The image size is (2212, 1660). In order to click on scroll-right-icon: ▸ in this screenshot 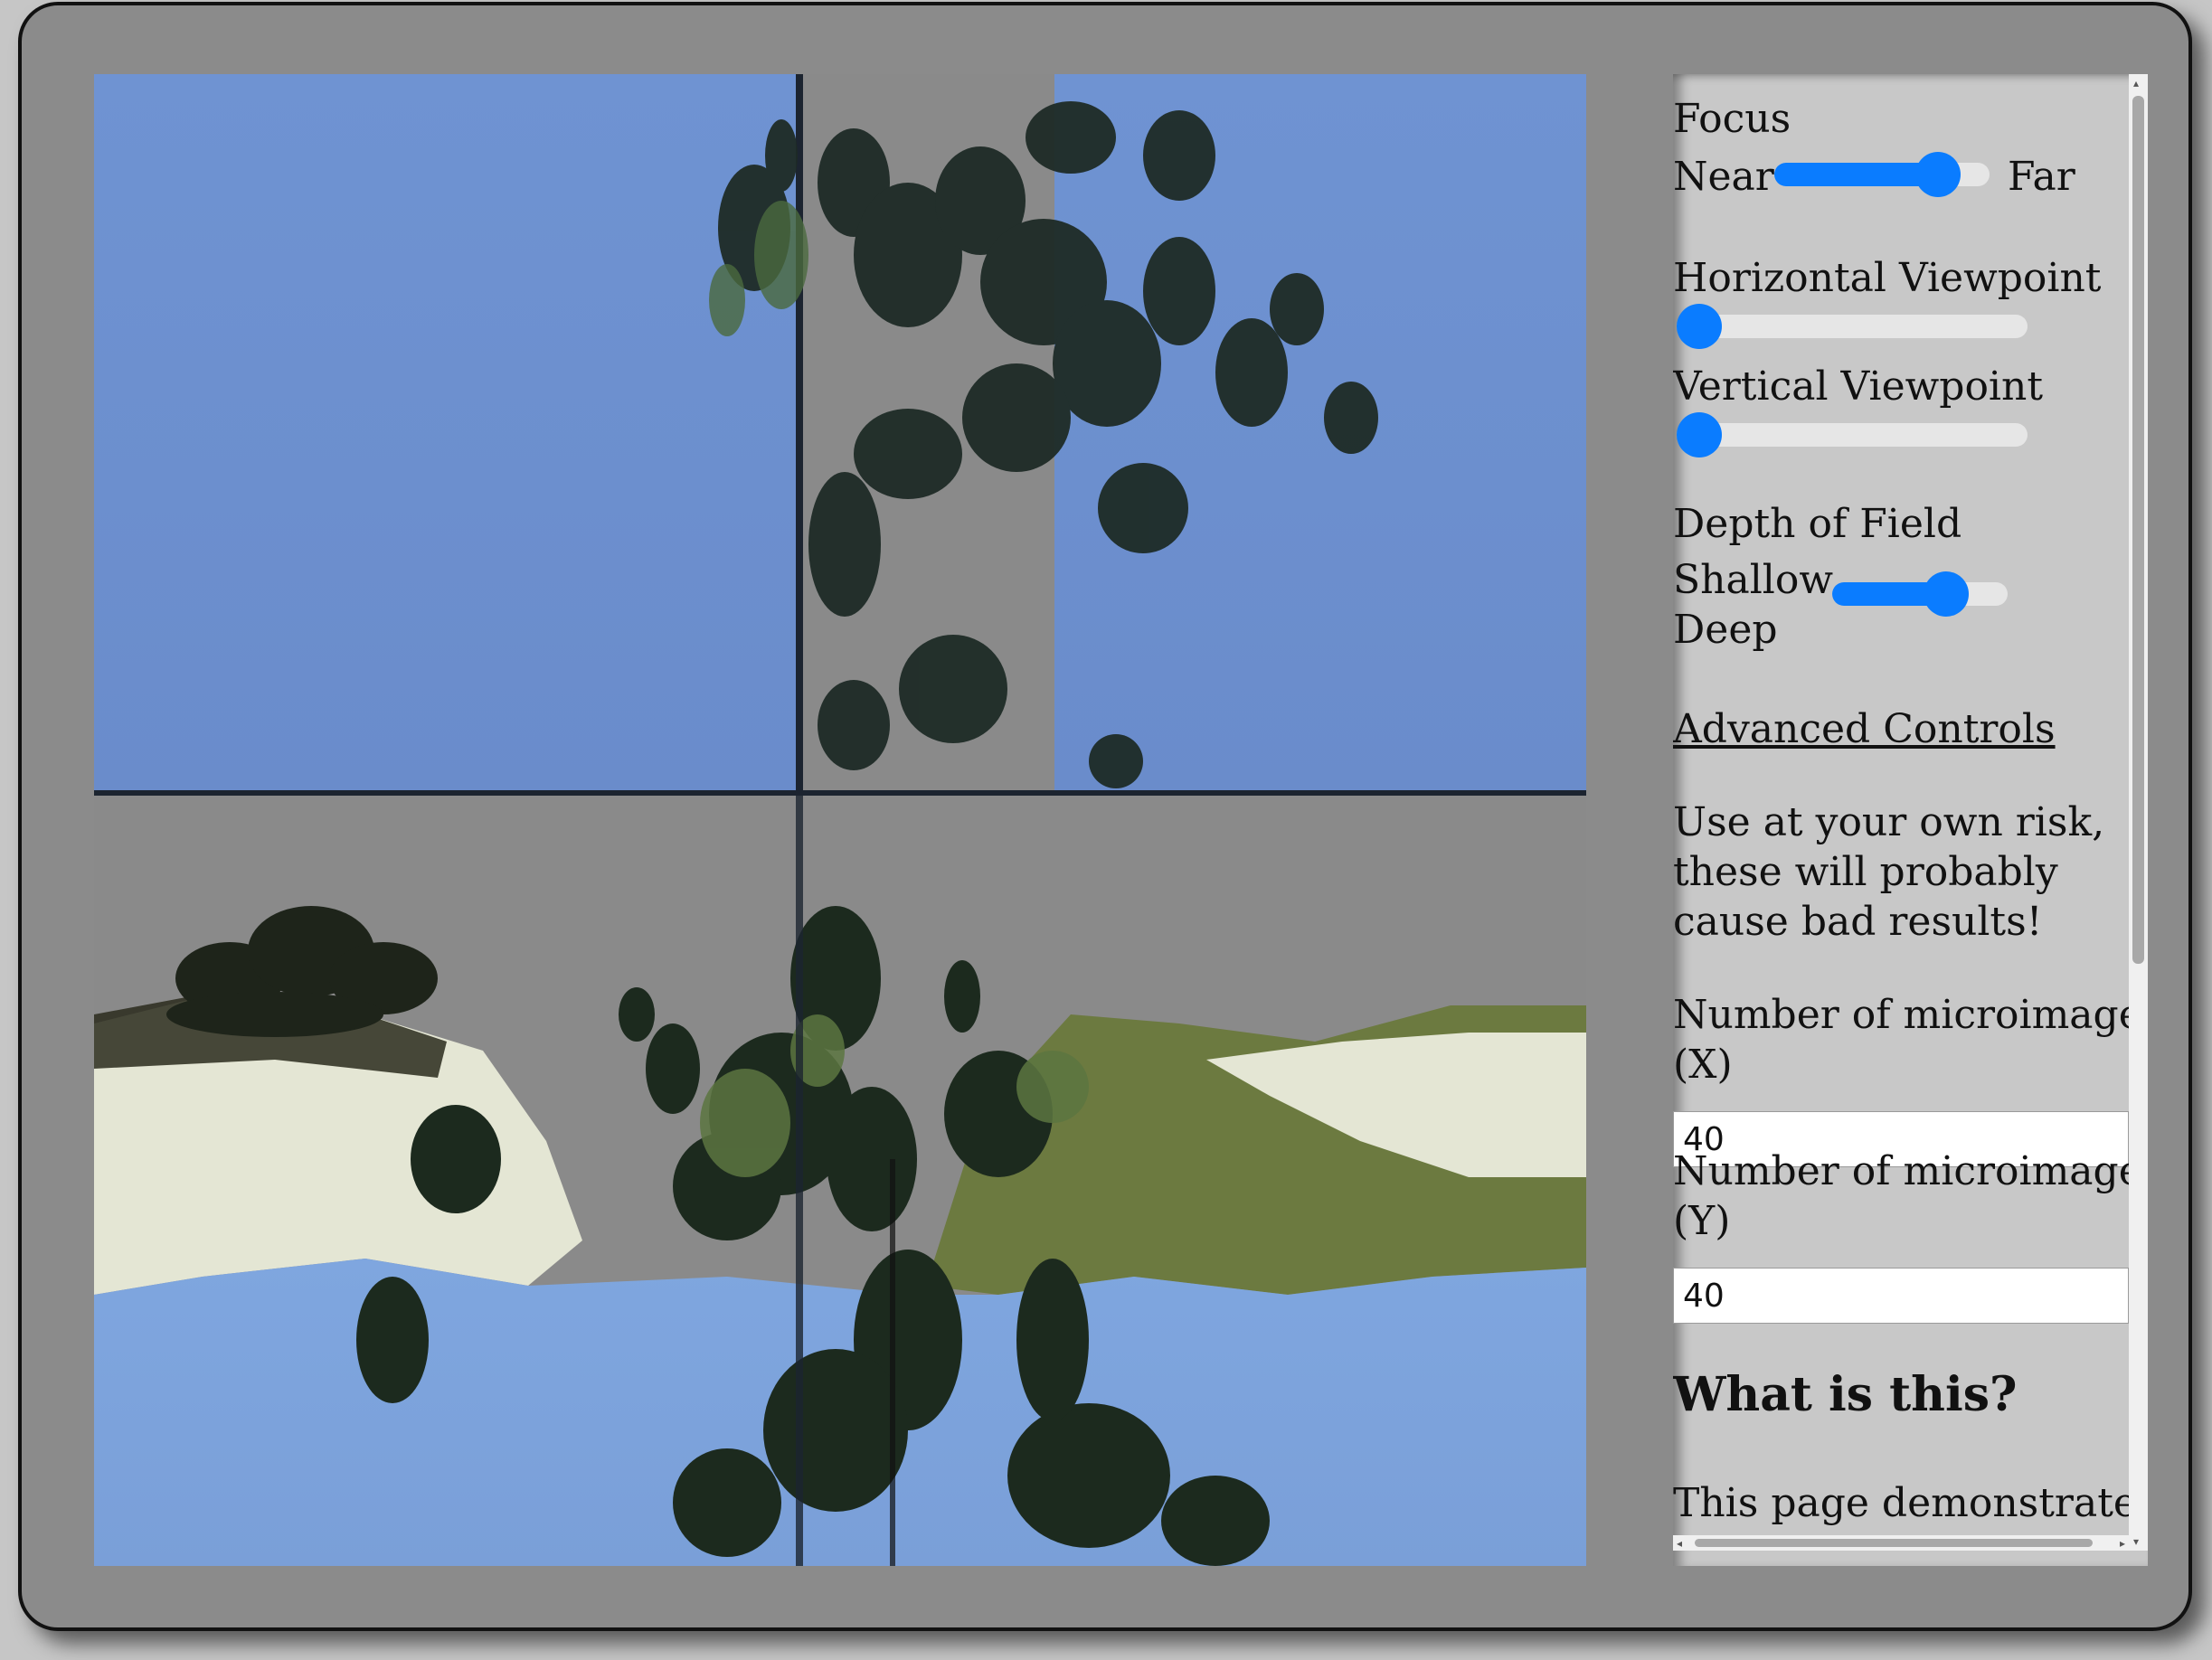, I will do `click(2123, 1543)`.